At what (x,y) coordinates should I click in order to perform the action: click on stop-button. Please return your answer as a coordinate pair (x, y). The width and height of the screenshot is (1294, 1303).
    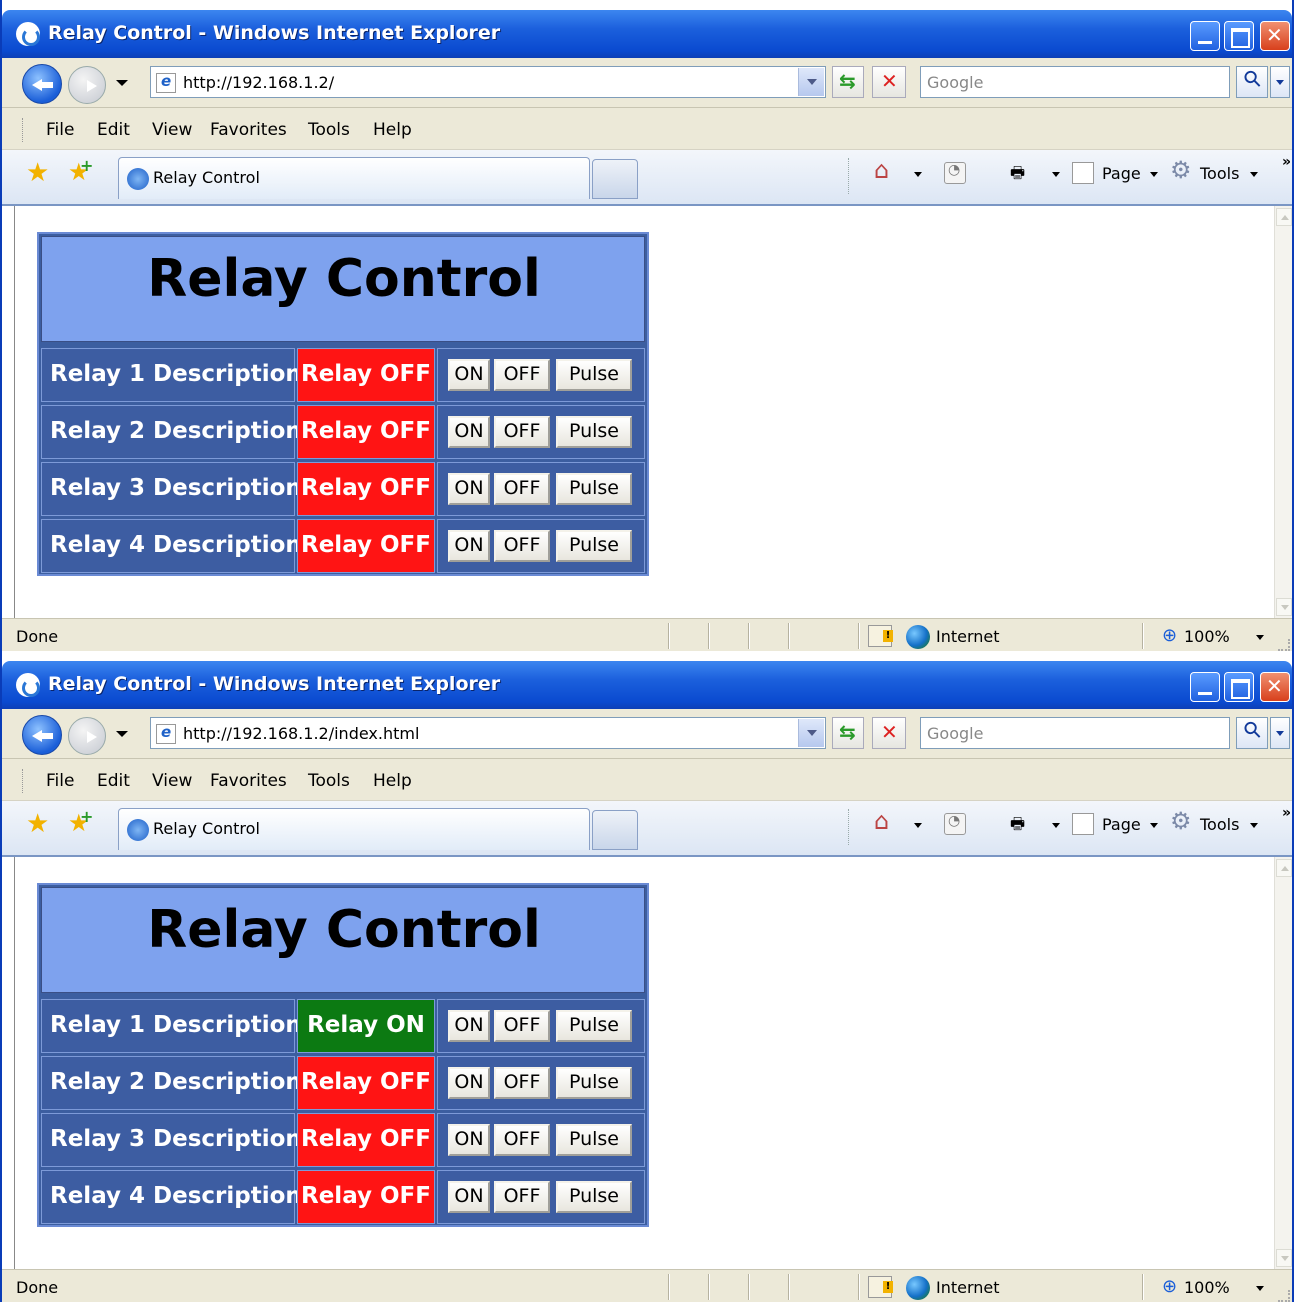
    Looking at the image, I should click on (889, 733).